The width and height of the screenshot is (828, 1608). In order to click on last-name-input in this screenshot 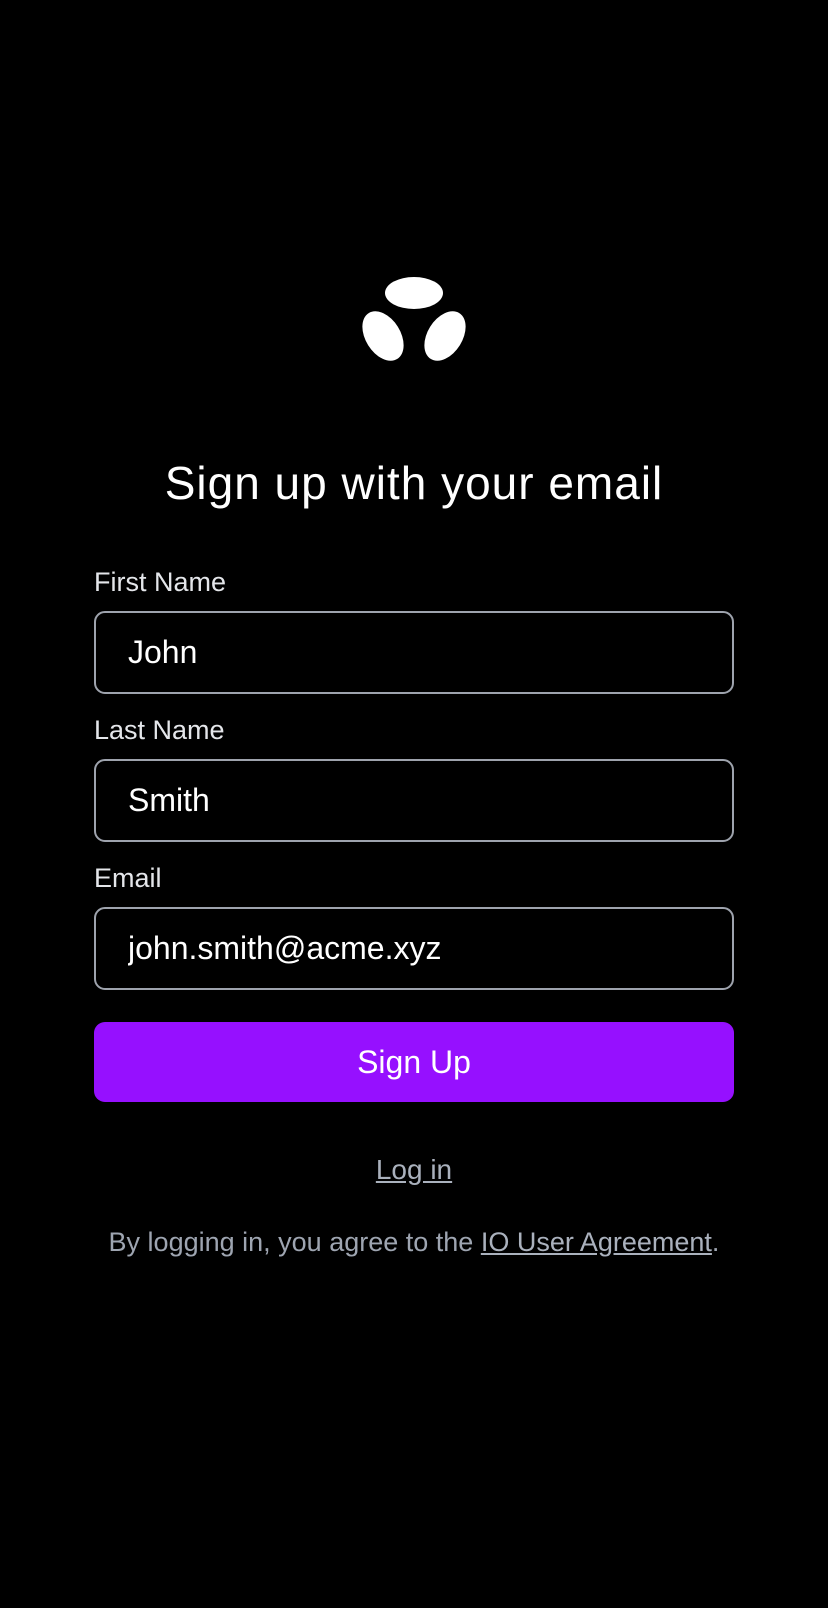, I will do `click(414, 800)`.